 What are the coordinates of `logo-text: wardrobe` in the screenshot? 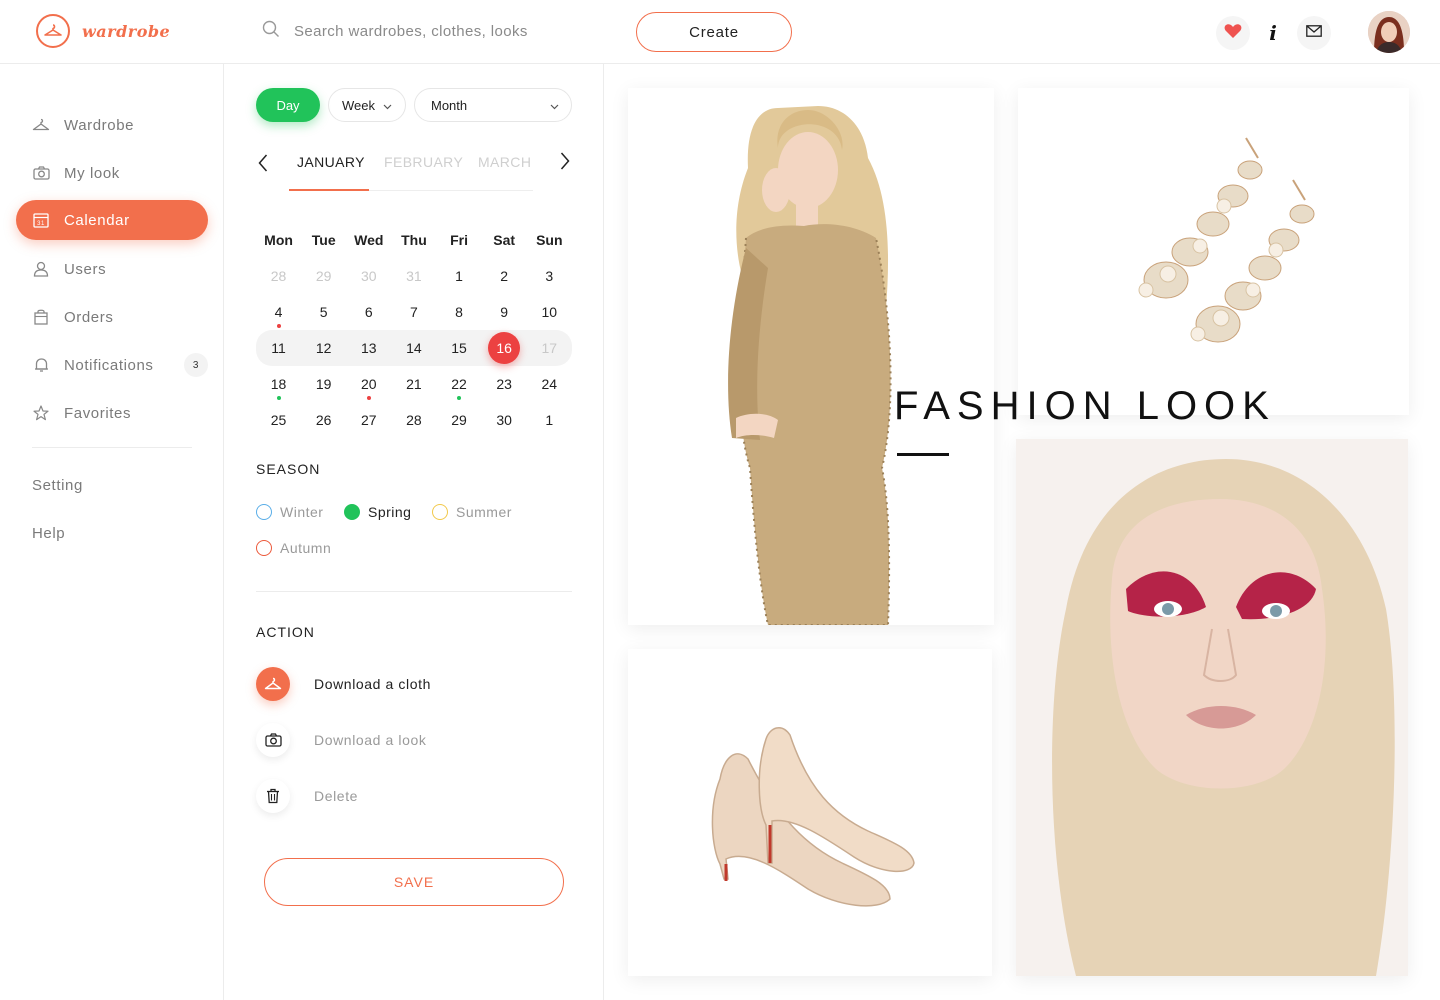 It's located at (126, 31).